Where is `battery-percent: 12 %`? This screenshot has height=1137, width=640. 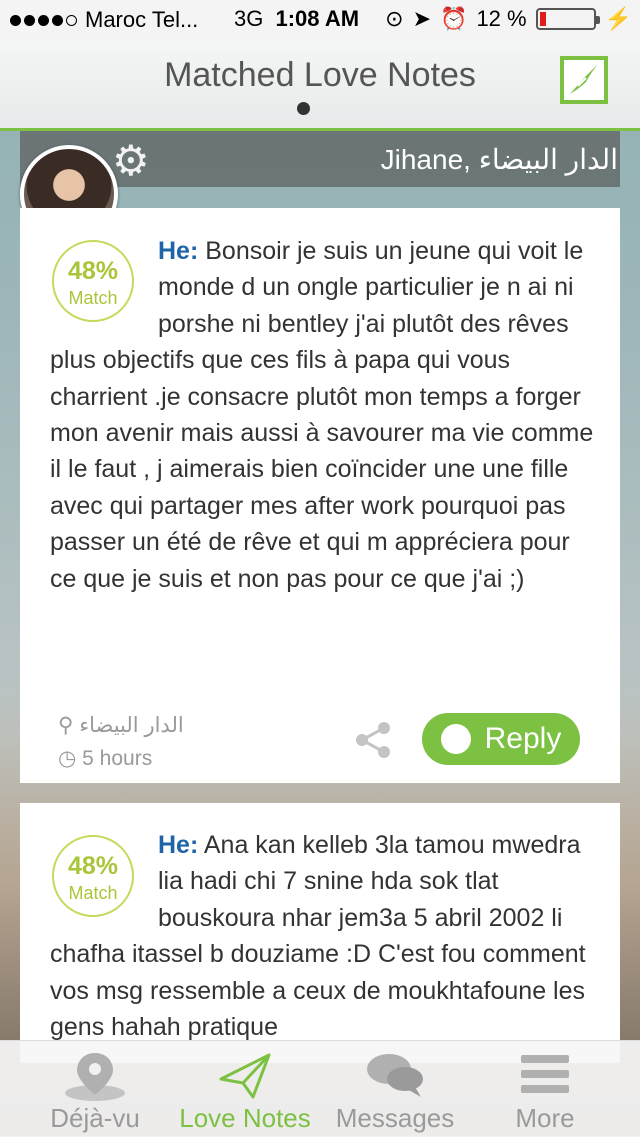
battery-percent: 12 % is located at coordinates (501, 18).